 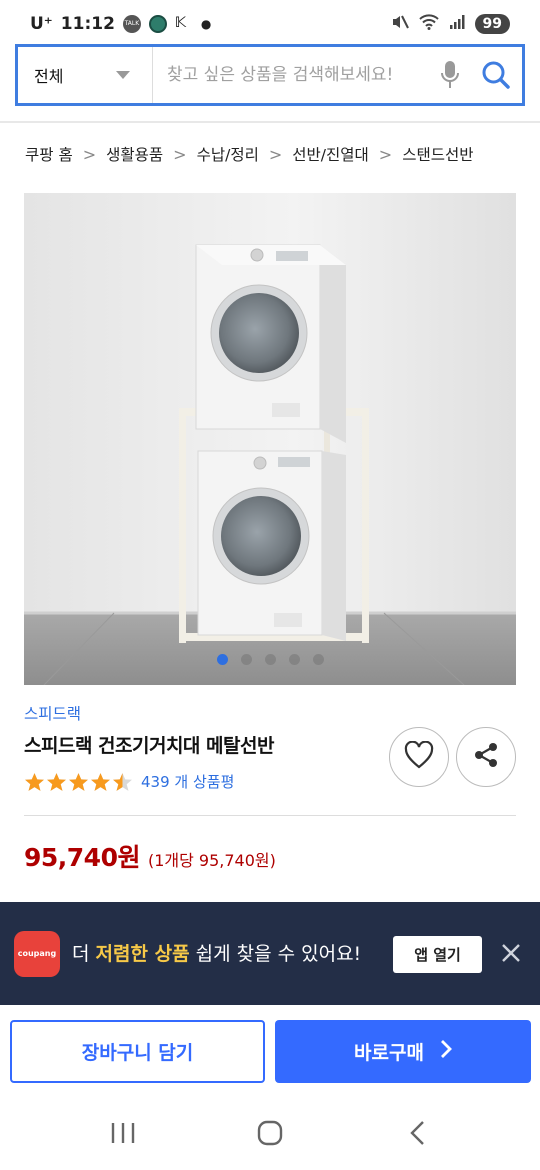 What do you see at coordinates (291, 75) in the screenshot?
I see `search-input` at bounding box center [291, 75].